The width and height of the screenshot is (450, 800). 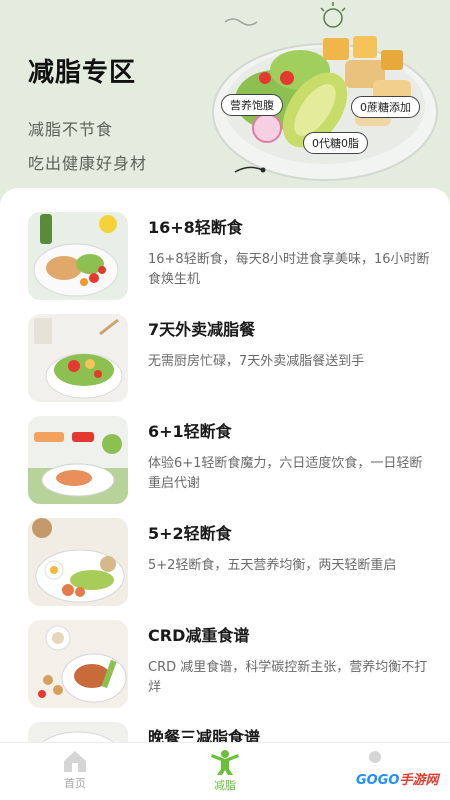 What do you see at coordinates (288, 677) in the screenshot?
I see `item-description: CRD 减里食谱，科学碳控新主张，营养均衡不打烊` at bounding box center [288, 677].